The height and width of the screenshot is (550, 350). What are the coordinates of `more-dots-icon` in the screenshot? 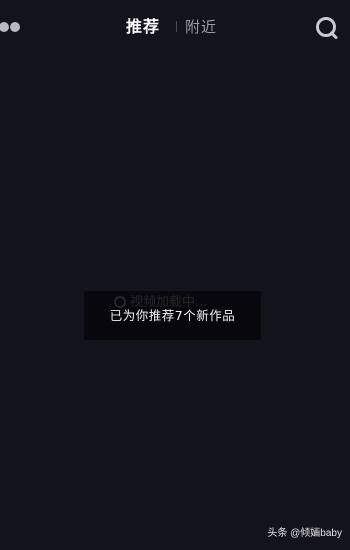 It's located at (11, 27).